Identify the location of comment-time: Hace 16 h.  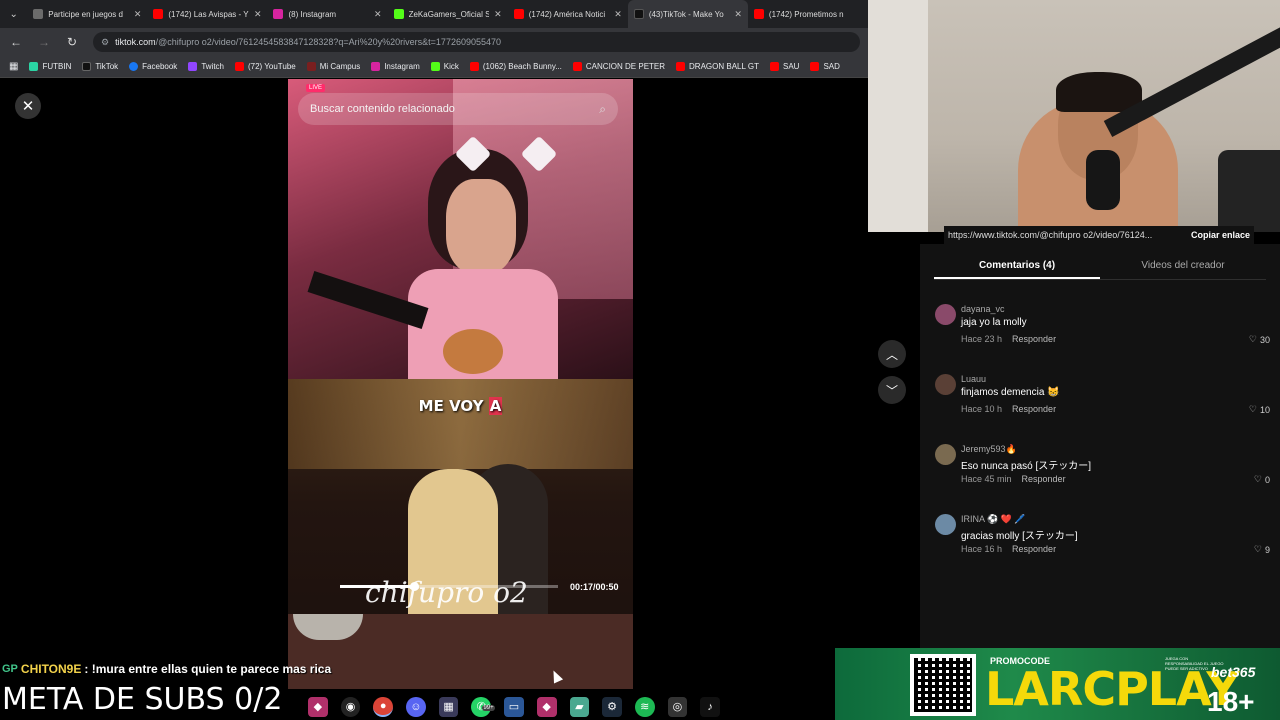
(982, 549).